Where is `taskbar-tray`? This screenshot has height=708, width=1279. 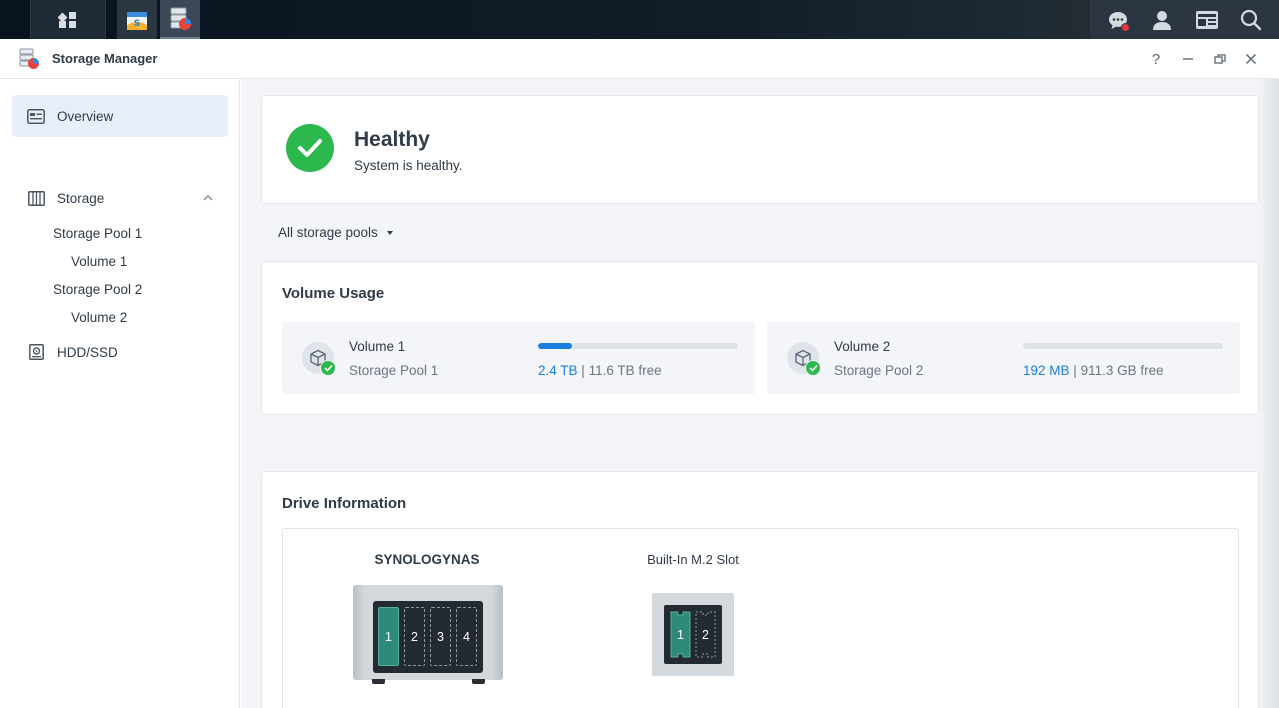 taskbar-tray is located at coordinates (1184, 19).